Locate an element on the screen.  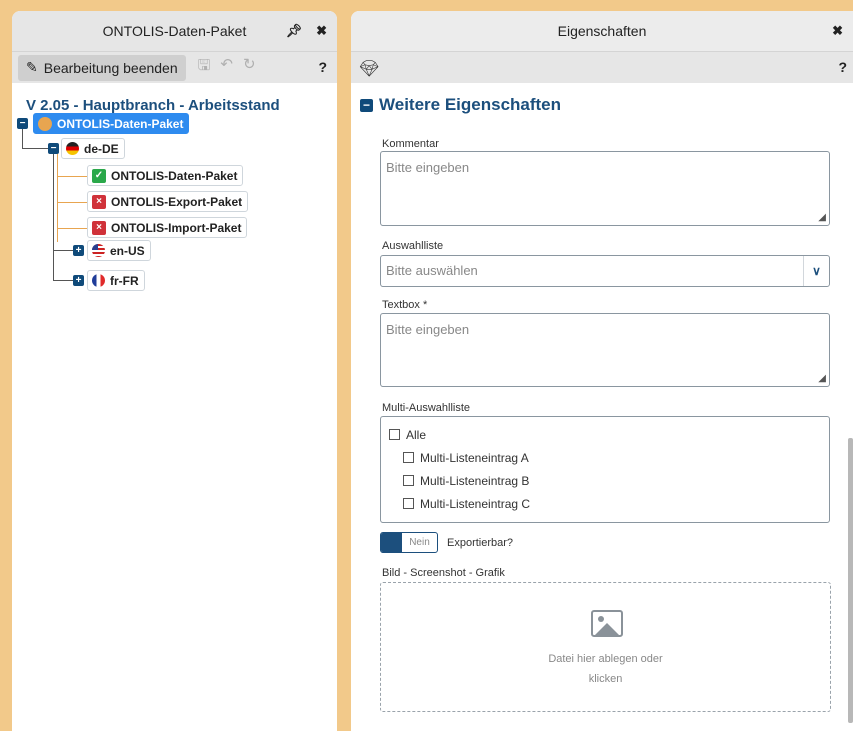
tree-node-us: en-US is located at coordinates (119, 250).